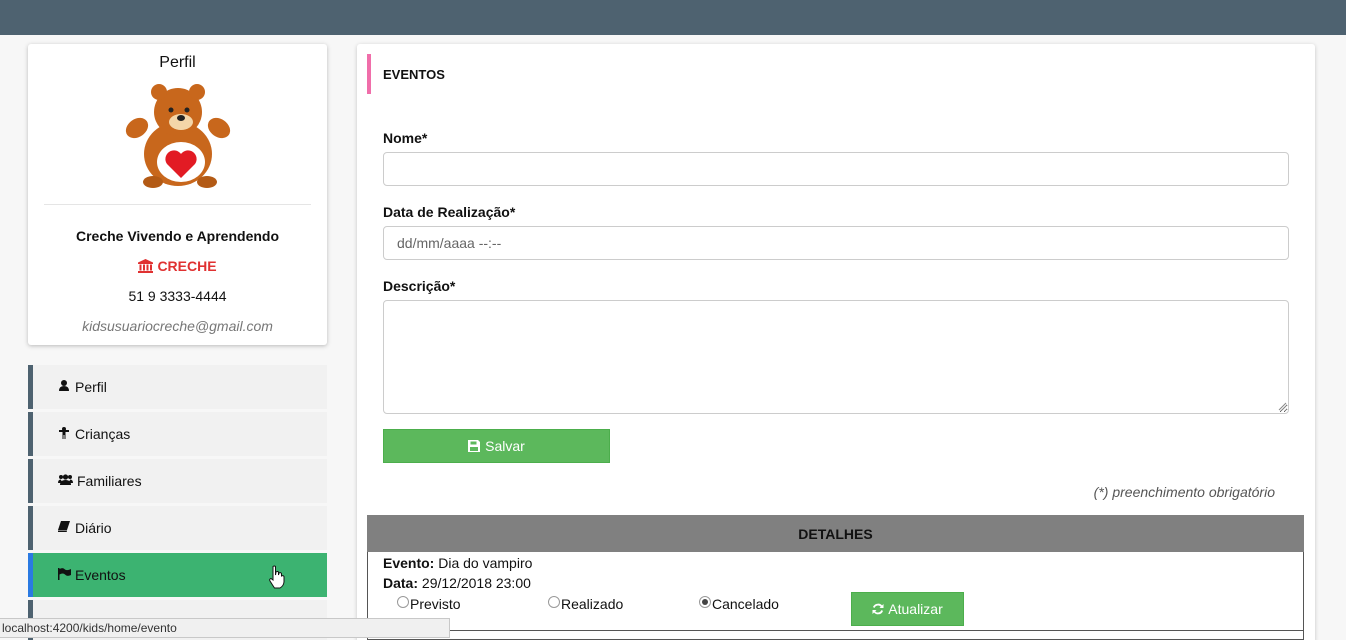  I want to click on update-button: Atualizar, so click(907, 609).